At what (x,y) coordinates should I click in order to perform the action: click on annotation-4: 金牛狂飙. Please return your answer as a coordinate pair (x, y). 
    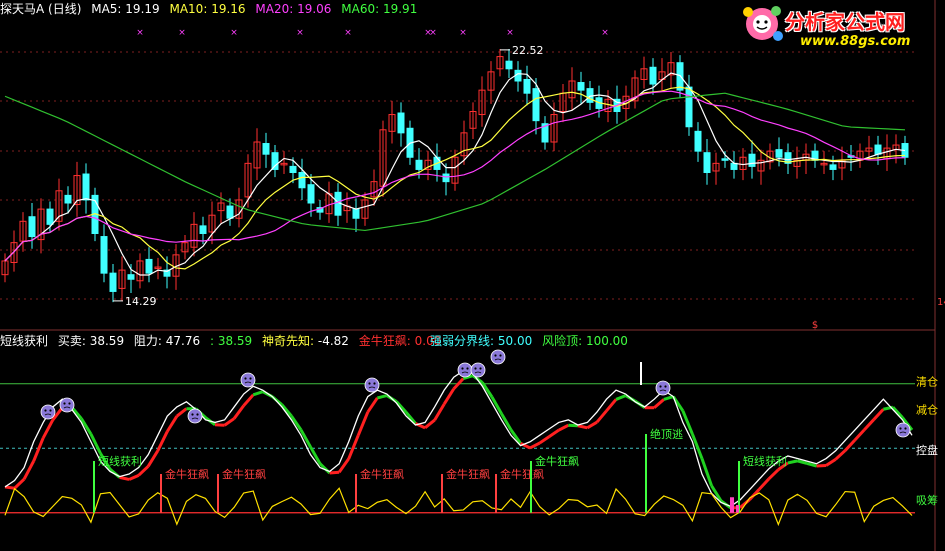
    Looking at the image, I should click on (468, 474).